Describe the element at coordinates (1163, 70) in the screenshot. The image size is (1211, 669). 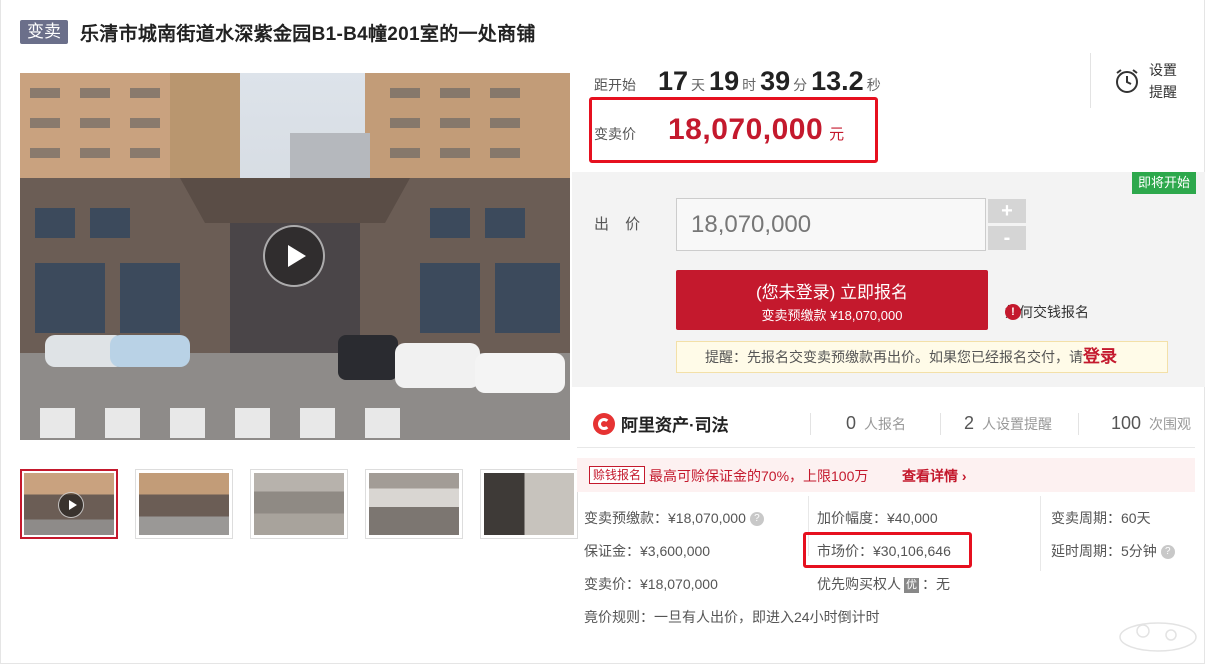
I see `reminder-line1: 设置` at that location.